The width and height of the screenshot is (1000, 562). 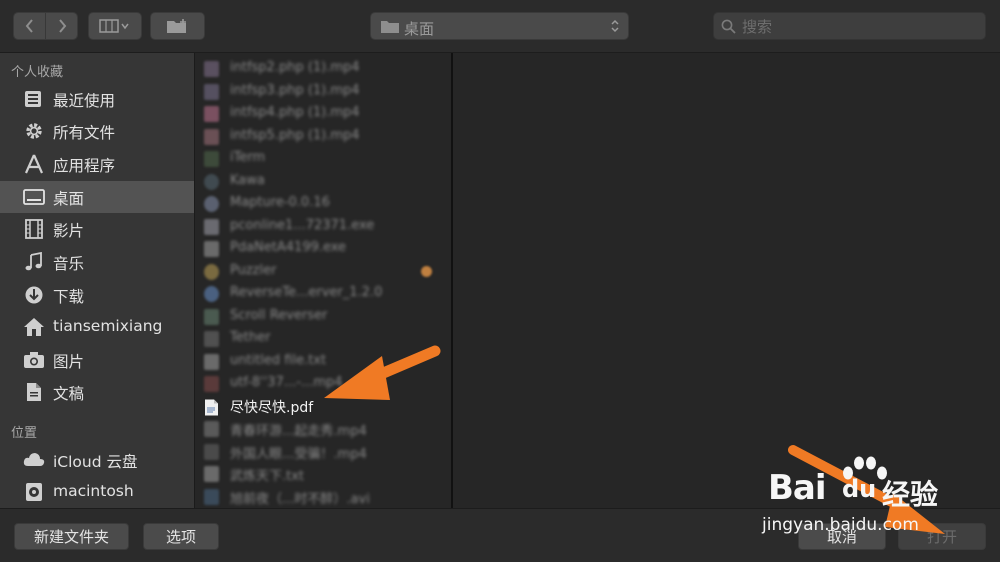 I want to click on sidebar-item-icloud: iCloud 云盘, so click(x=97, y=460).